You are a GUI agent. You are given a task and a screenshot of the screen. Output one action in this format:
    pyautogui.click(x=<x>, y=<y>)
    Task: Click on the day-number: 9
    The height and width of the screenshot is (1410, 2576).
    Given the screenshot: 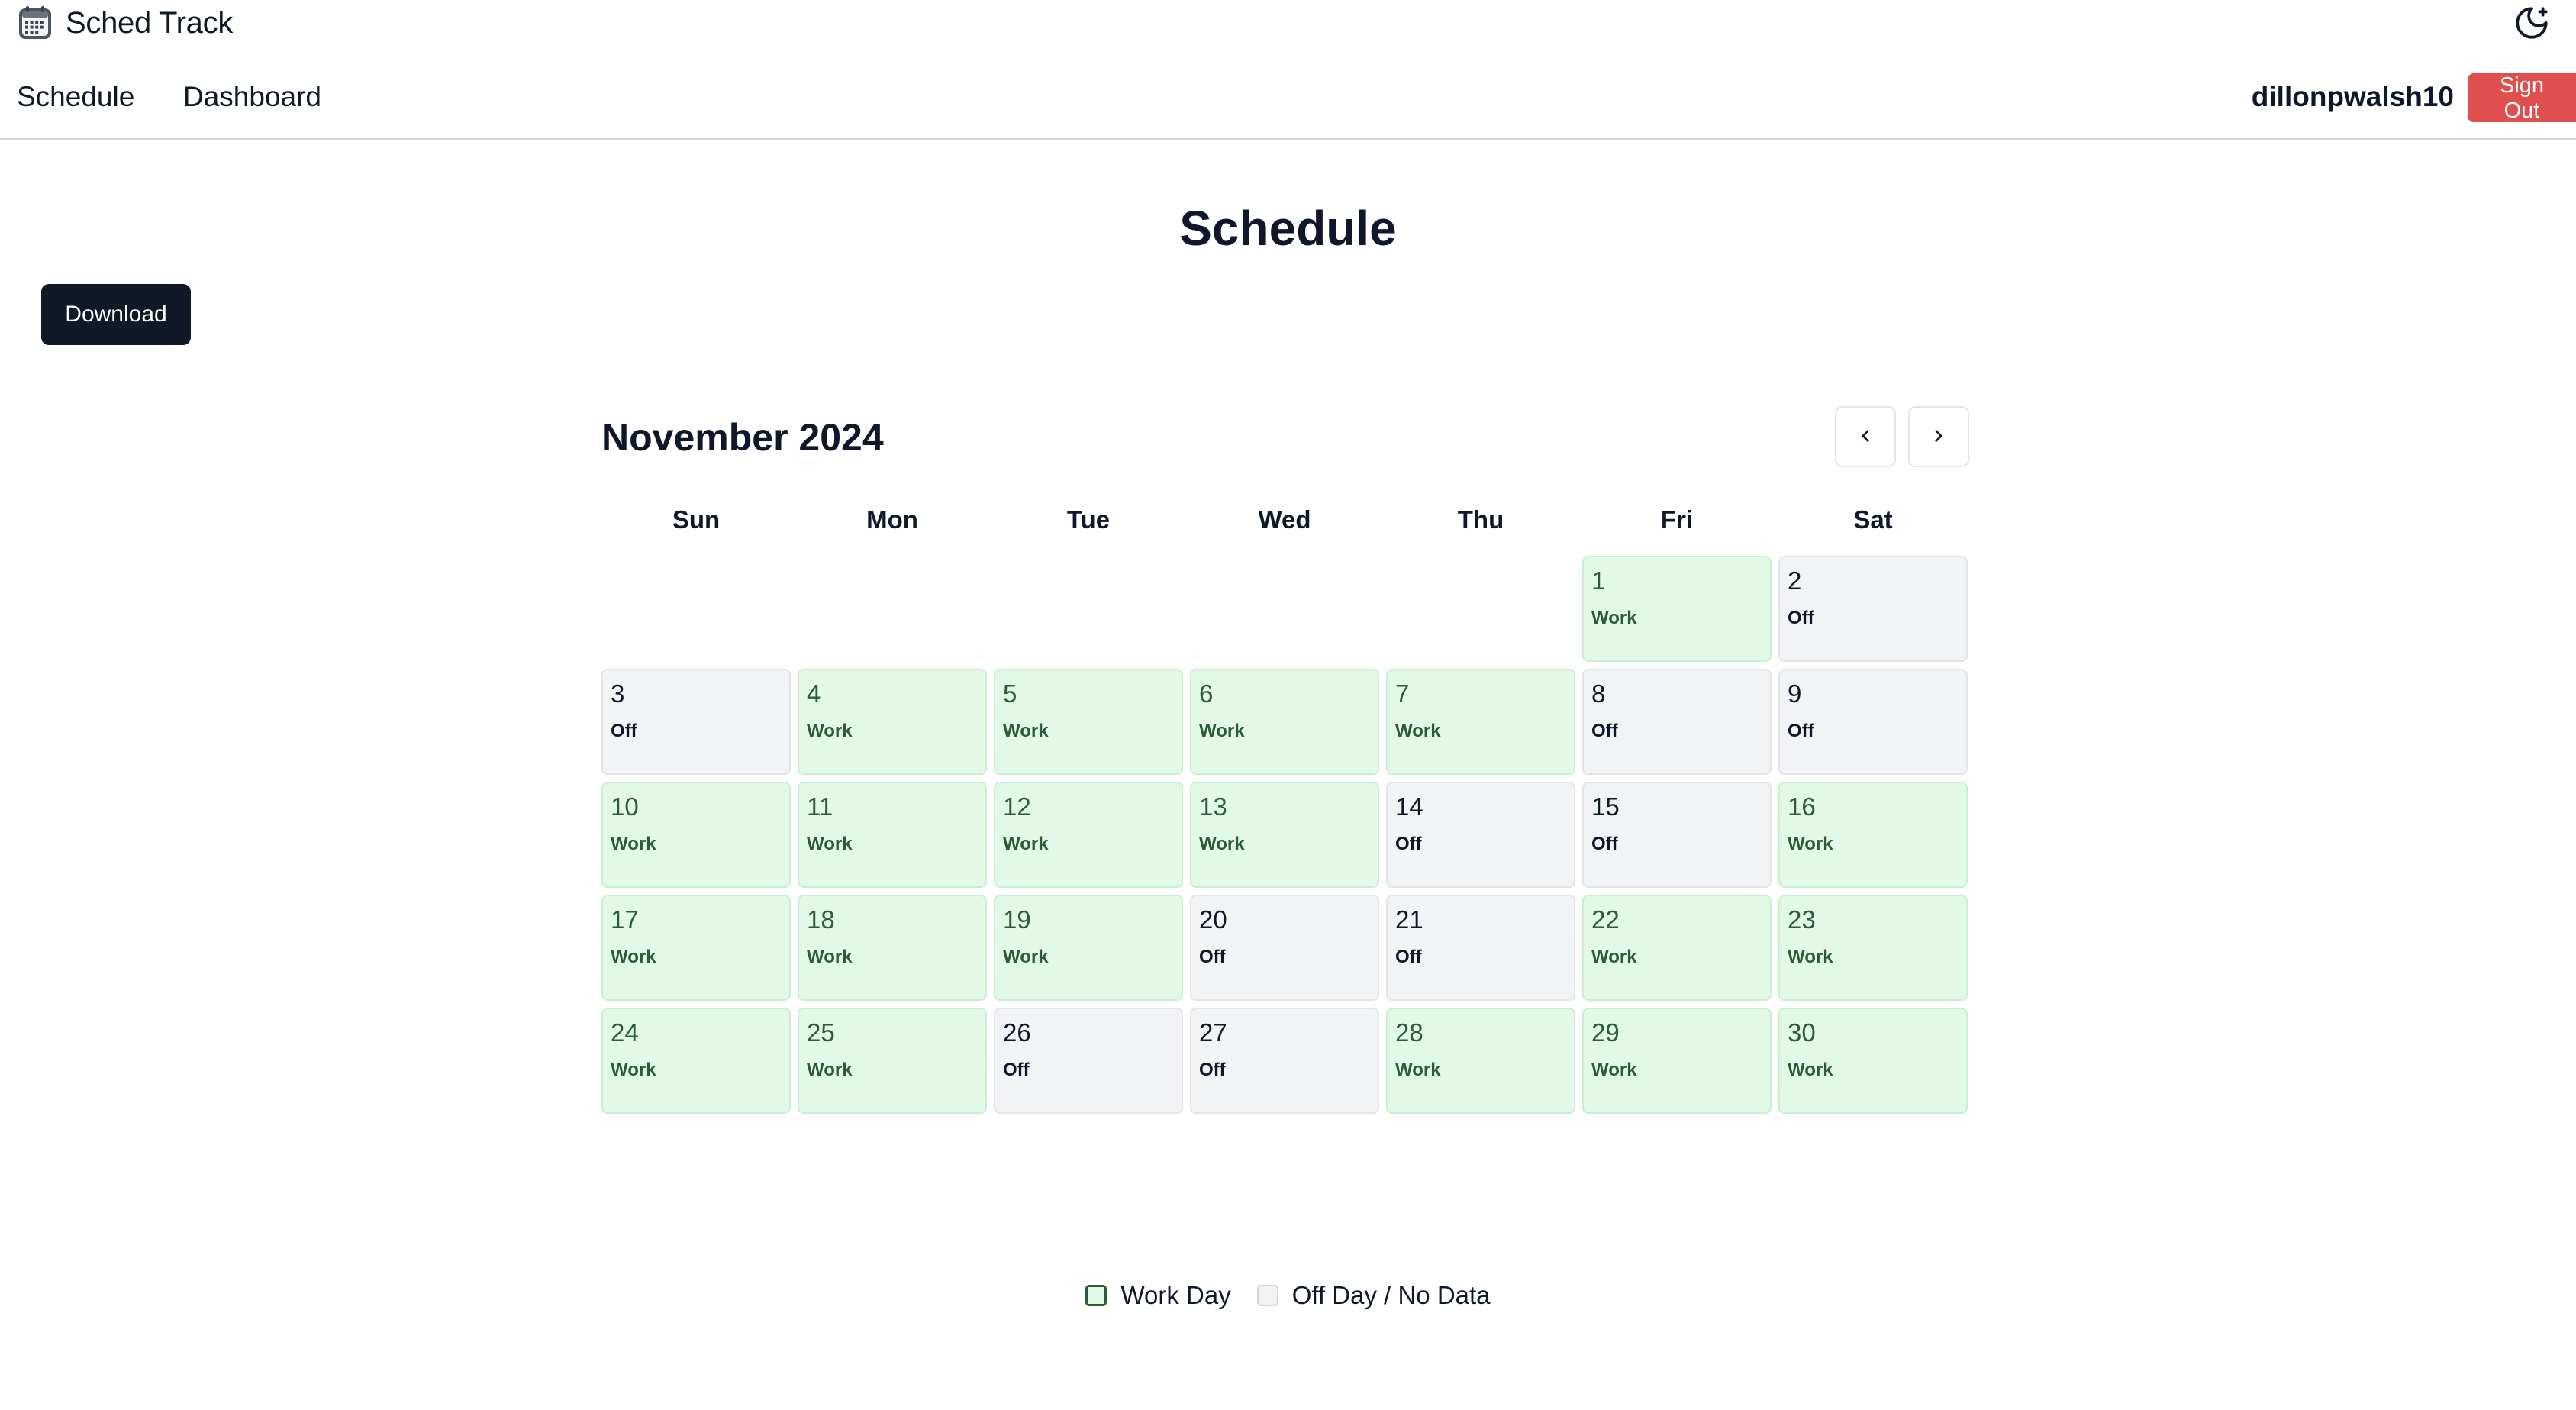 What is the action you would take?
    pyautogui.click(x=1795, y=693)
    